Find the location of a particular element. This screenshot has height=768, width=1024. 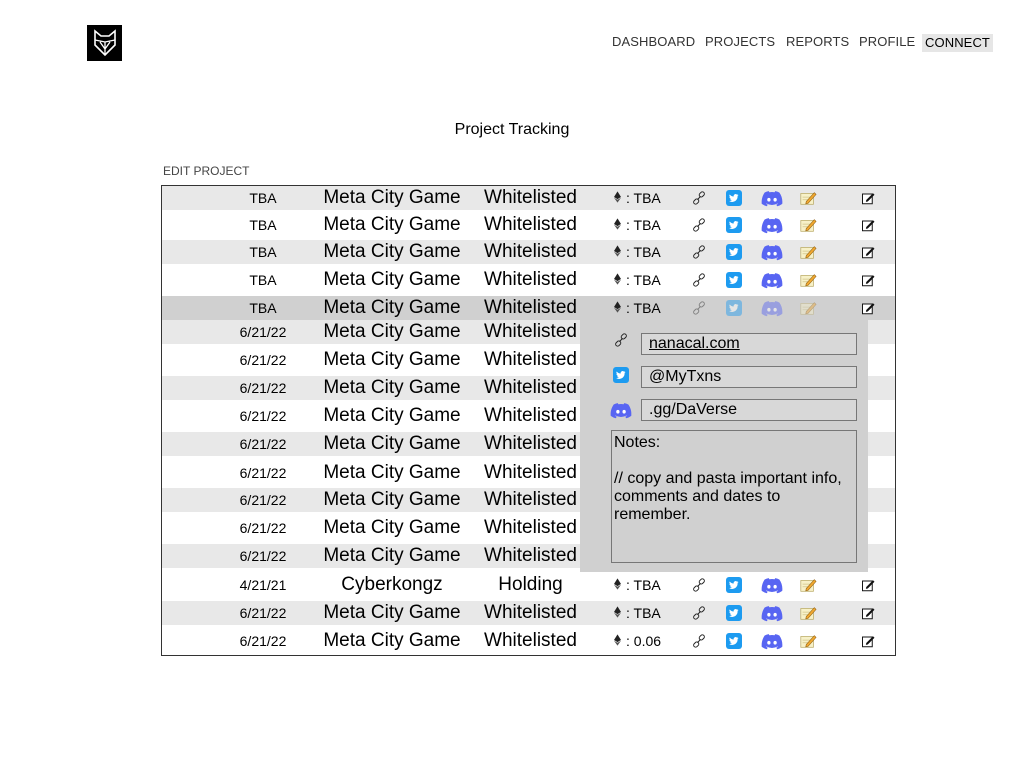

table-row: 4/21/21 Cyberkongz Holding: TBA is located at coordinates (528, 585).